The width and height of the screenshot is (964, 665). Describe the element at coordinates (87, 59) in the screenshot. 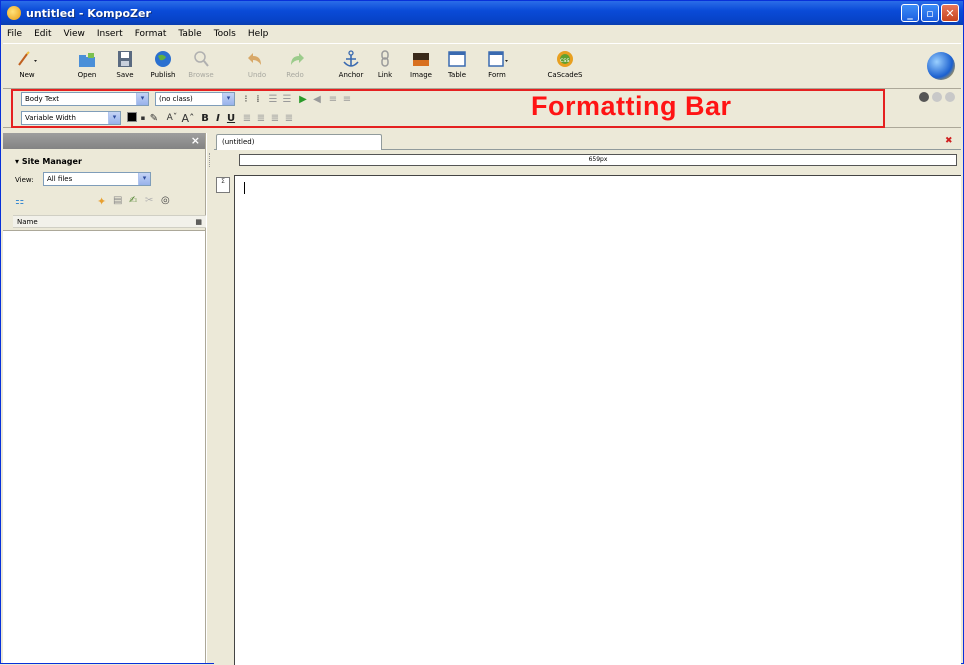

I see `open-folder-icon` at that location.